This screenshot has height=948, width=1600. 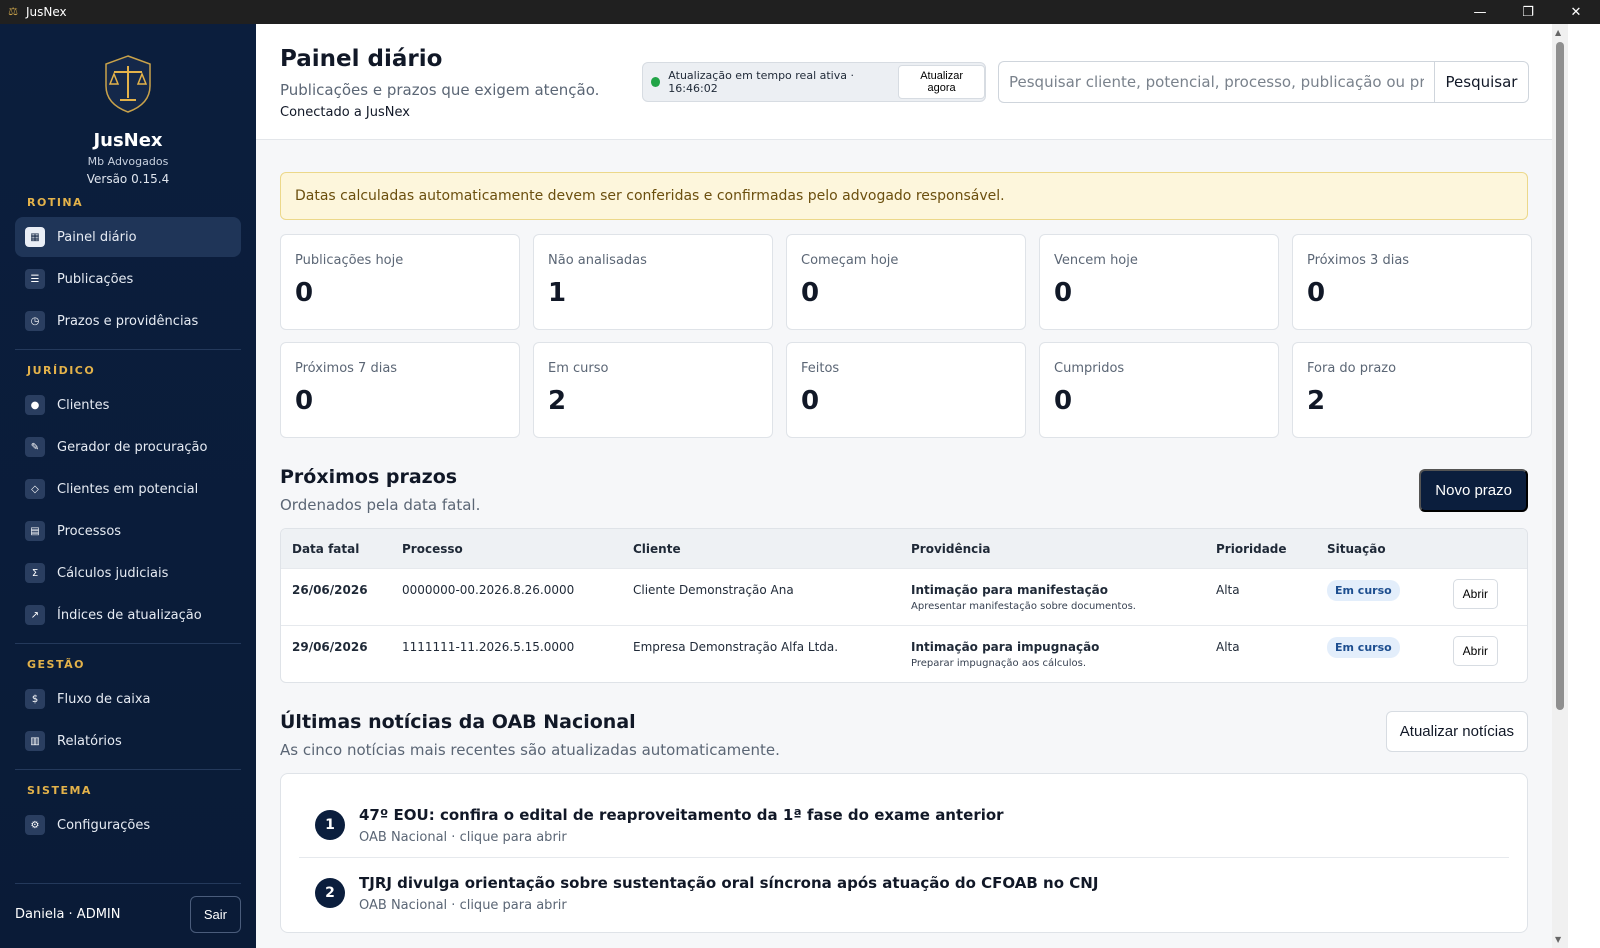 What do you see at coordinates (128, 84) in the screenshot?
I see `logo-scales-icon` at bounding box center [128, 84].